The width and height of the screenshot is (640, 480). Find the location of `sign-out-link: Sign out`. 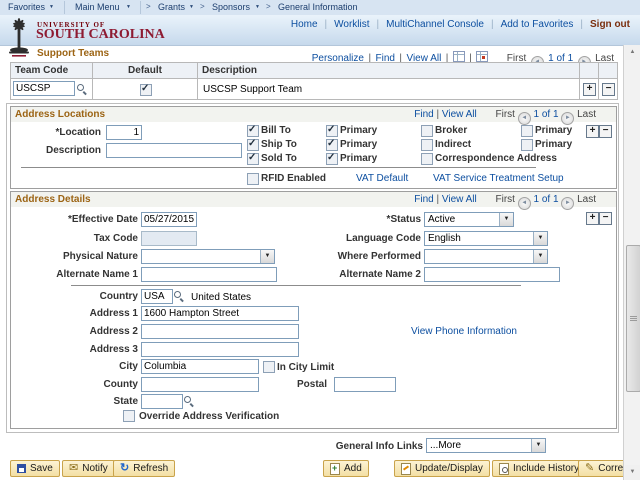

sign-out-link: Sign out is located at coordinates (610, 24).